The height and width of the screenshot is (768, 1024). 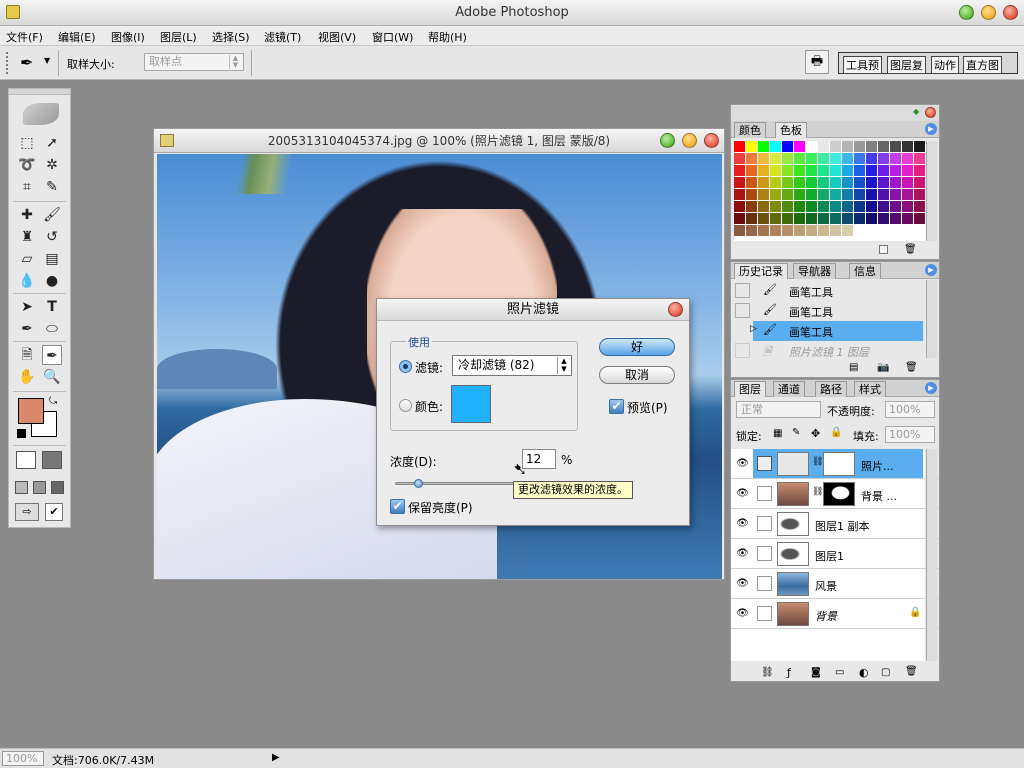 What do you see at coordinates (52, 281) in the screenshot?
I see `dodge-tool-icon: ●` at bounding box center [52, 281].